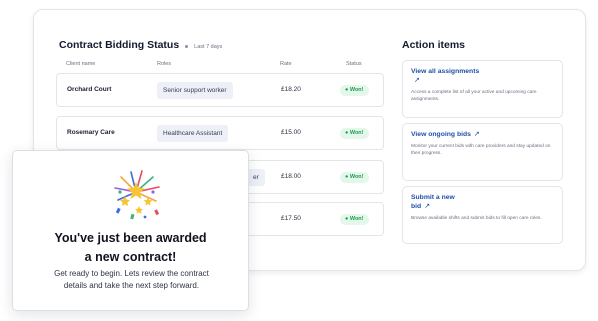 The image size is (598, 321). I want to click on column-rate: Rate, so click(286, 64).